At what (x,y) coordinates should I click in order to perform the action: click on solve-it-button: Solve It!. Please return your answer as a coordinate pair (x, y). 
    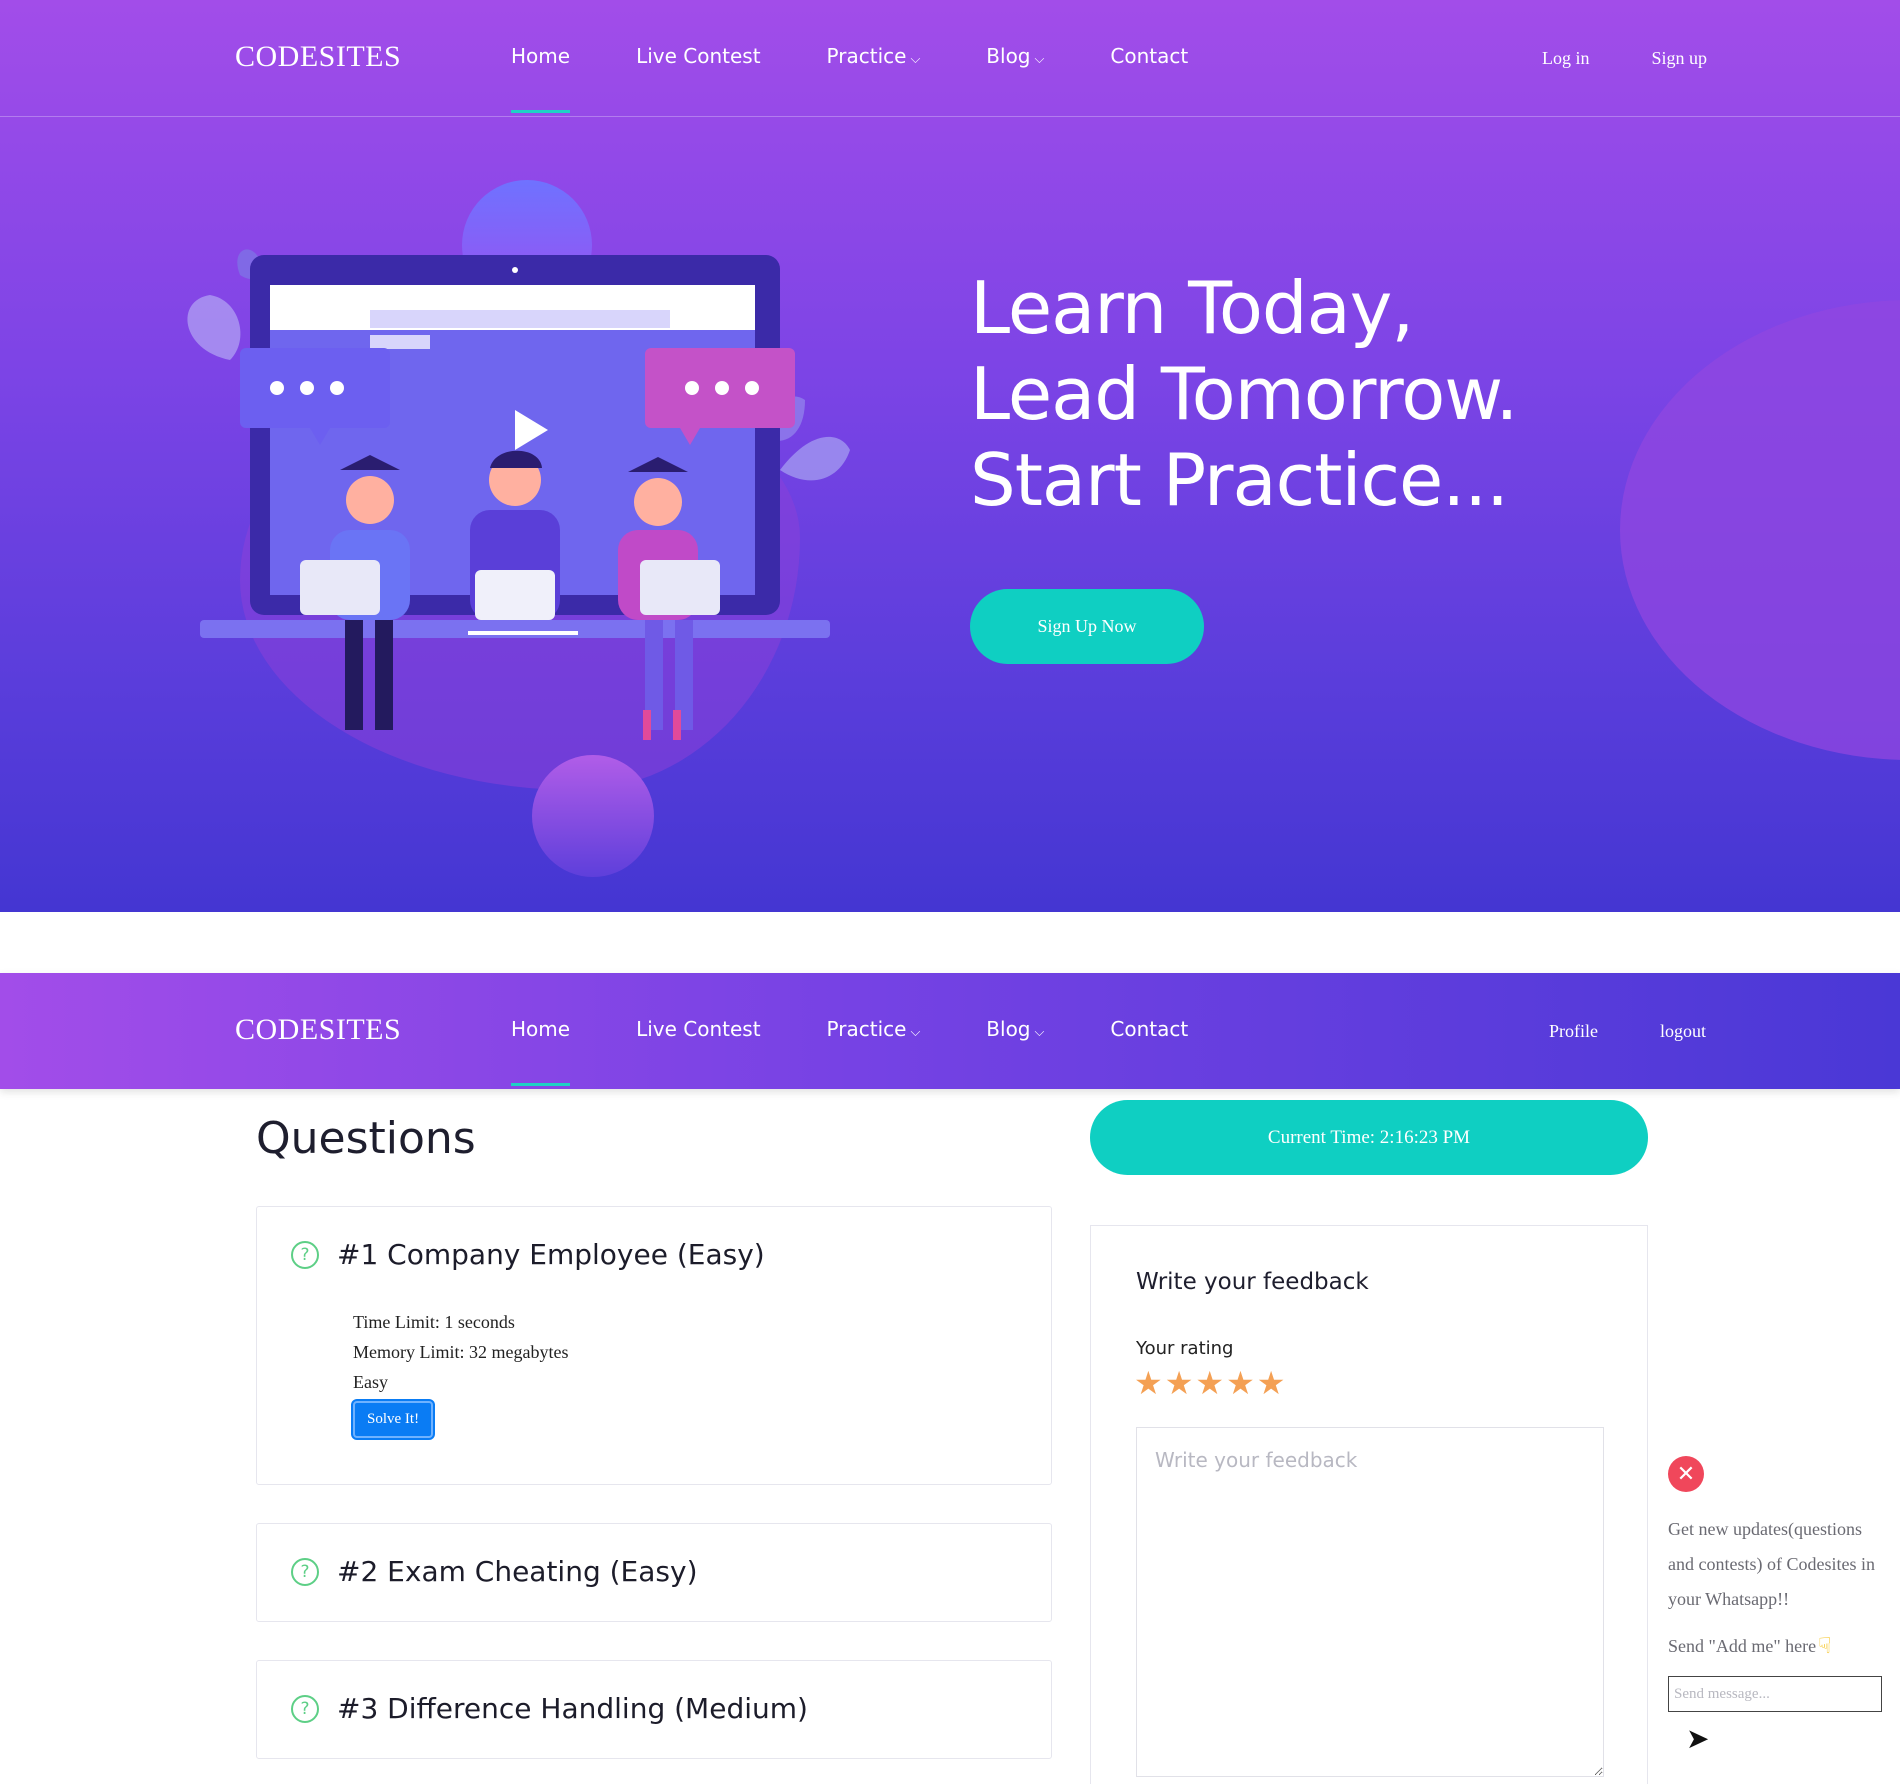
    Looking at the image, I should click on (393, 1419).